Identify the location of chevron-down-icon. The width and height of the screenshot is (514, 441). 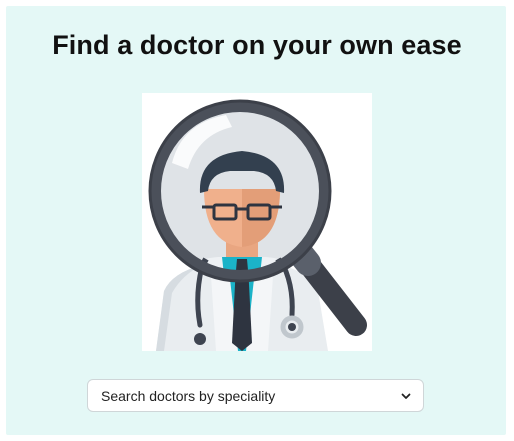
(406, 396).